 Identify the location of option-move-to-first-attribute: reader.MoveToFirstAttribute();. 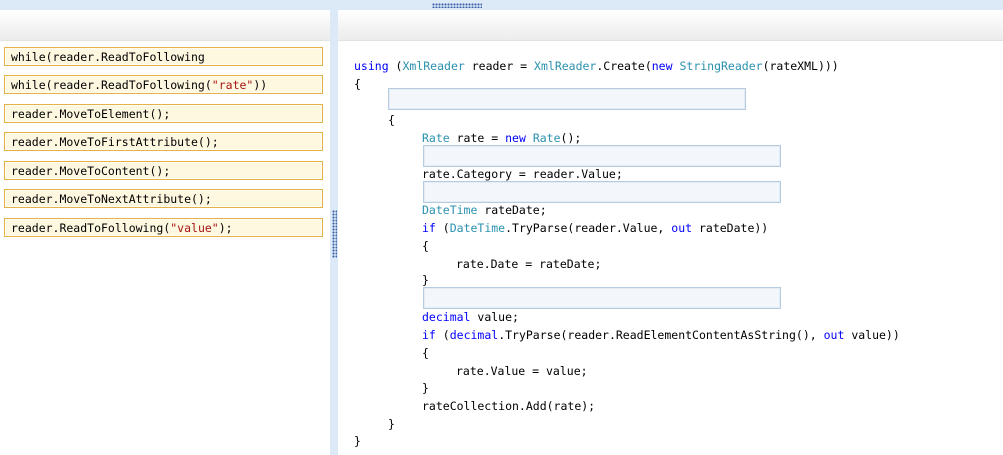
(163, 141).